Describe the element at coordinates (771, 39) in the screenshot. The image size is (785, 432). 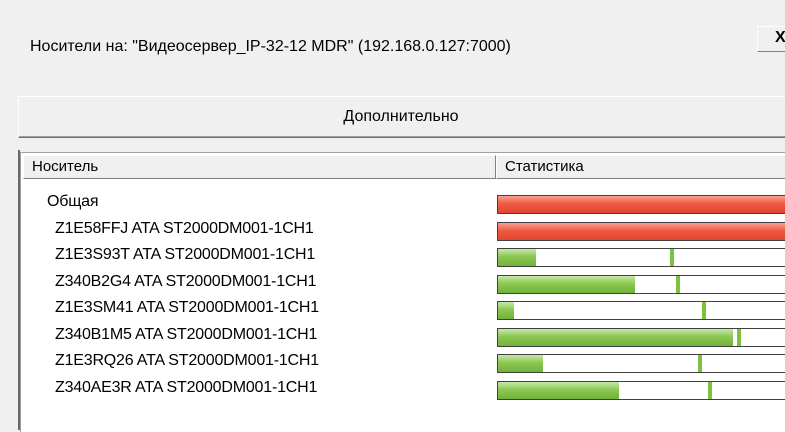
I see `close-button: X` at that location.